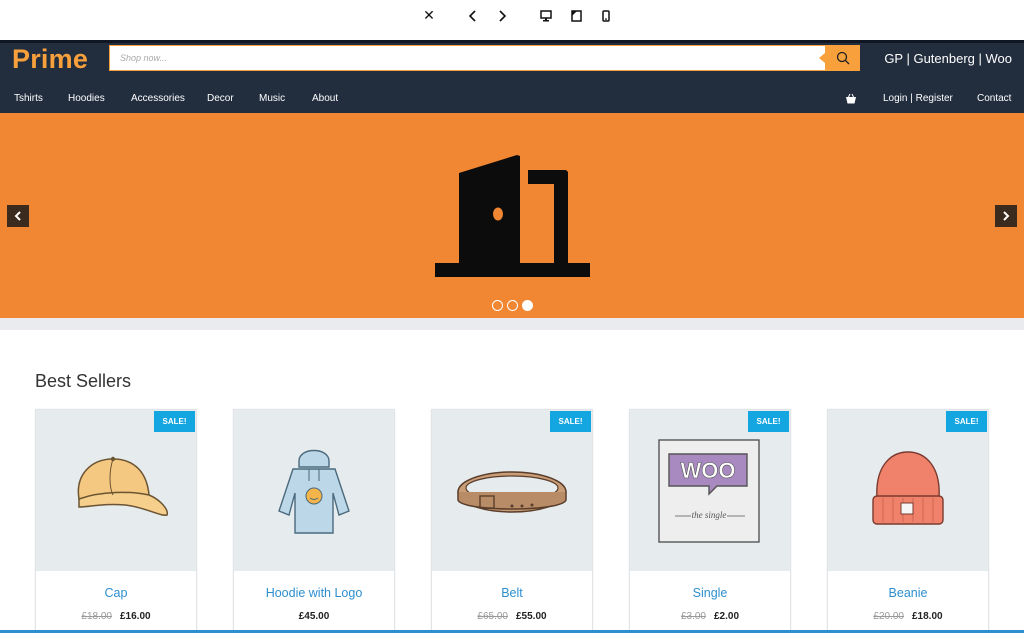 The image size is (1024, 633). Describe the element at coordinates (314, 593) in the screenshot. I see `product-name: Hoodie with Logo` at that location.